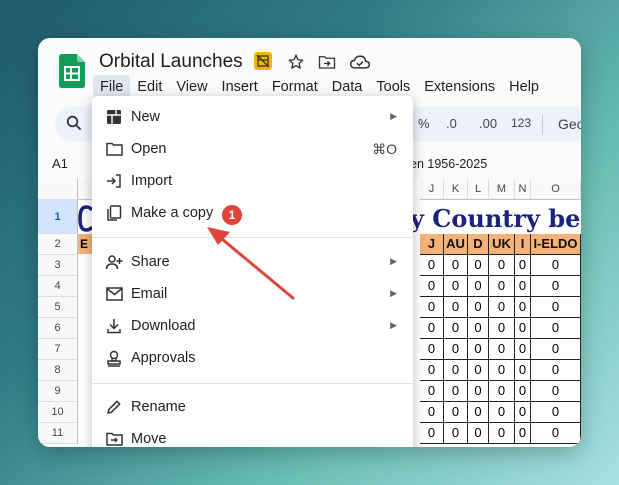  What do you see at coordinates (360, 62) in the screenshot?
I see `cloud-status-icon` at bounding box center [360, 62].